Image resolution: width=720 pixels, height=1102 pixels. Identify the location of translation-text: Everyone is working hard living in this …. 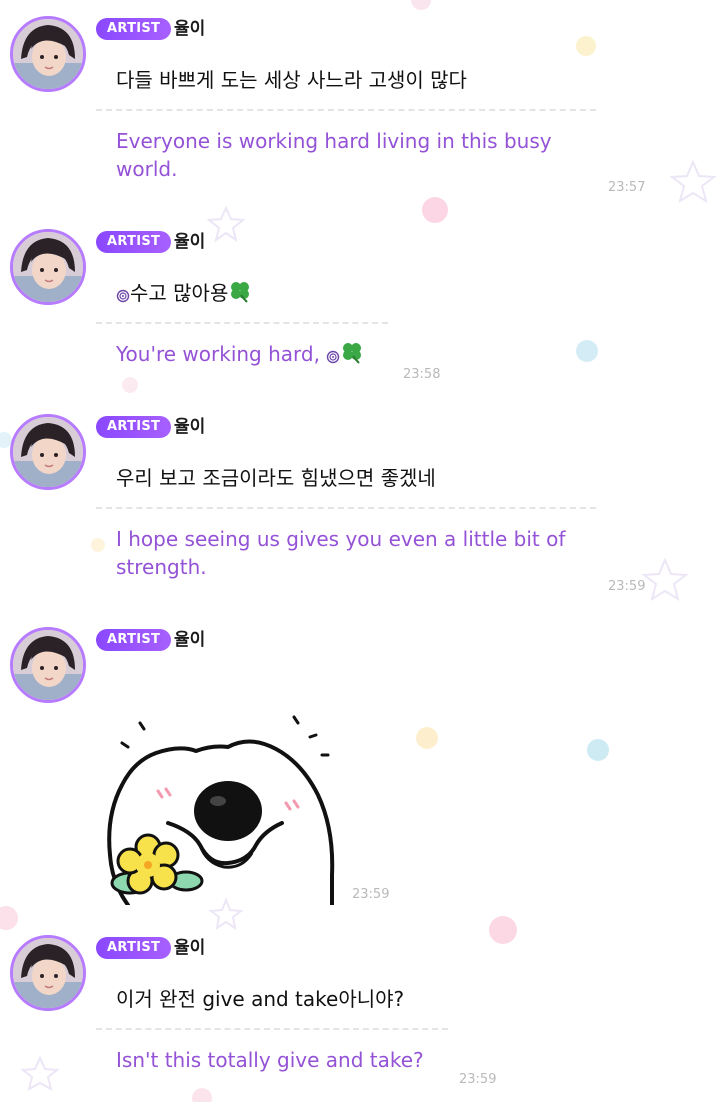
(334, 155).